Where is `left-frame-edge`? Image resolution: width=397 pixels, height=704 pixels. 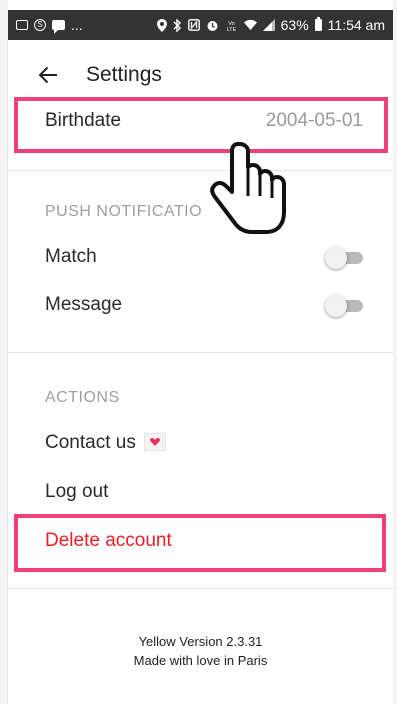 left-frame-edge is located at coordinates (4, 352).